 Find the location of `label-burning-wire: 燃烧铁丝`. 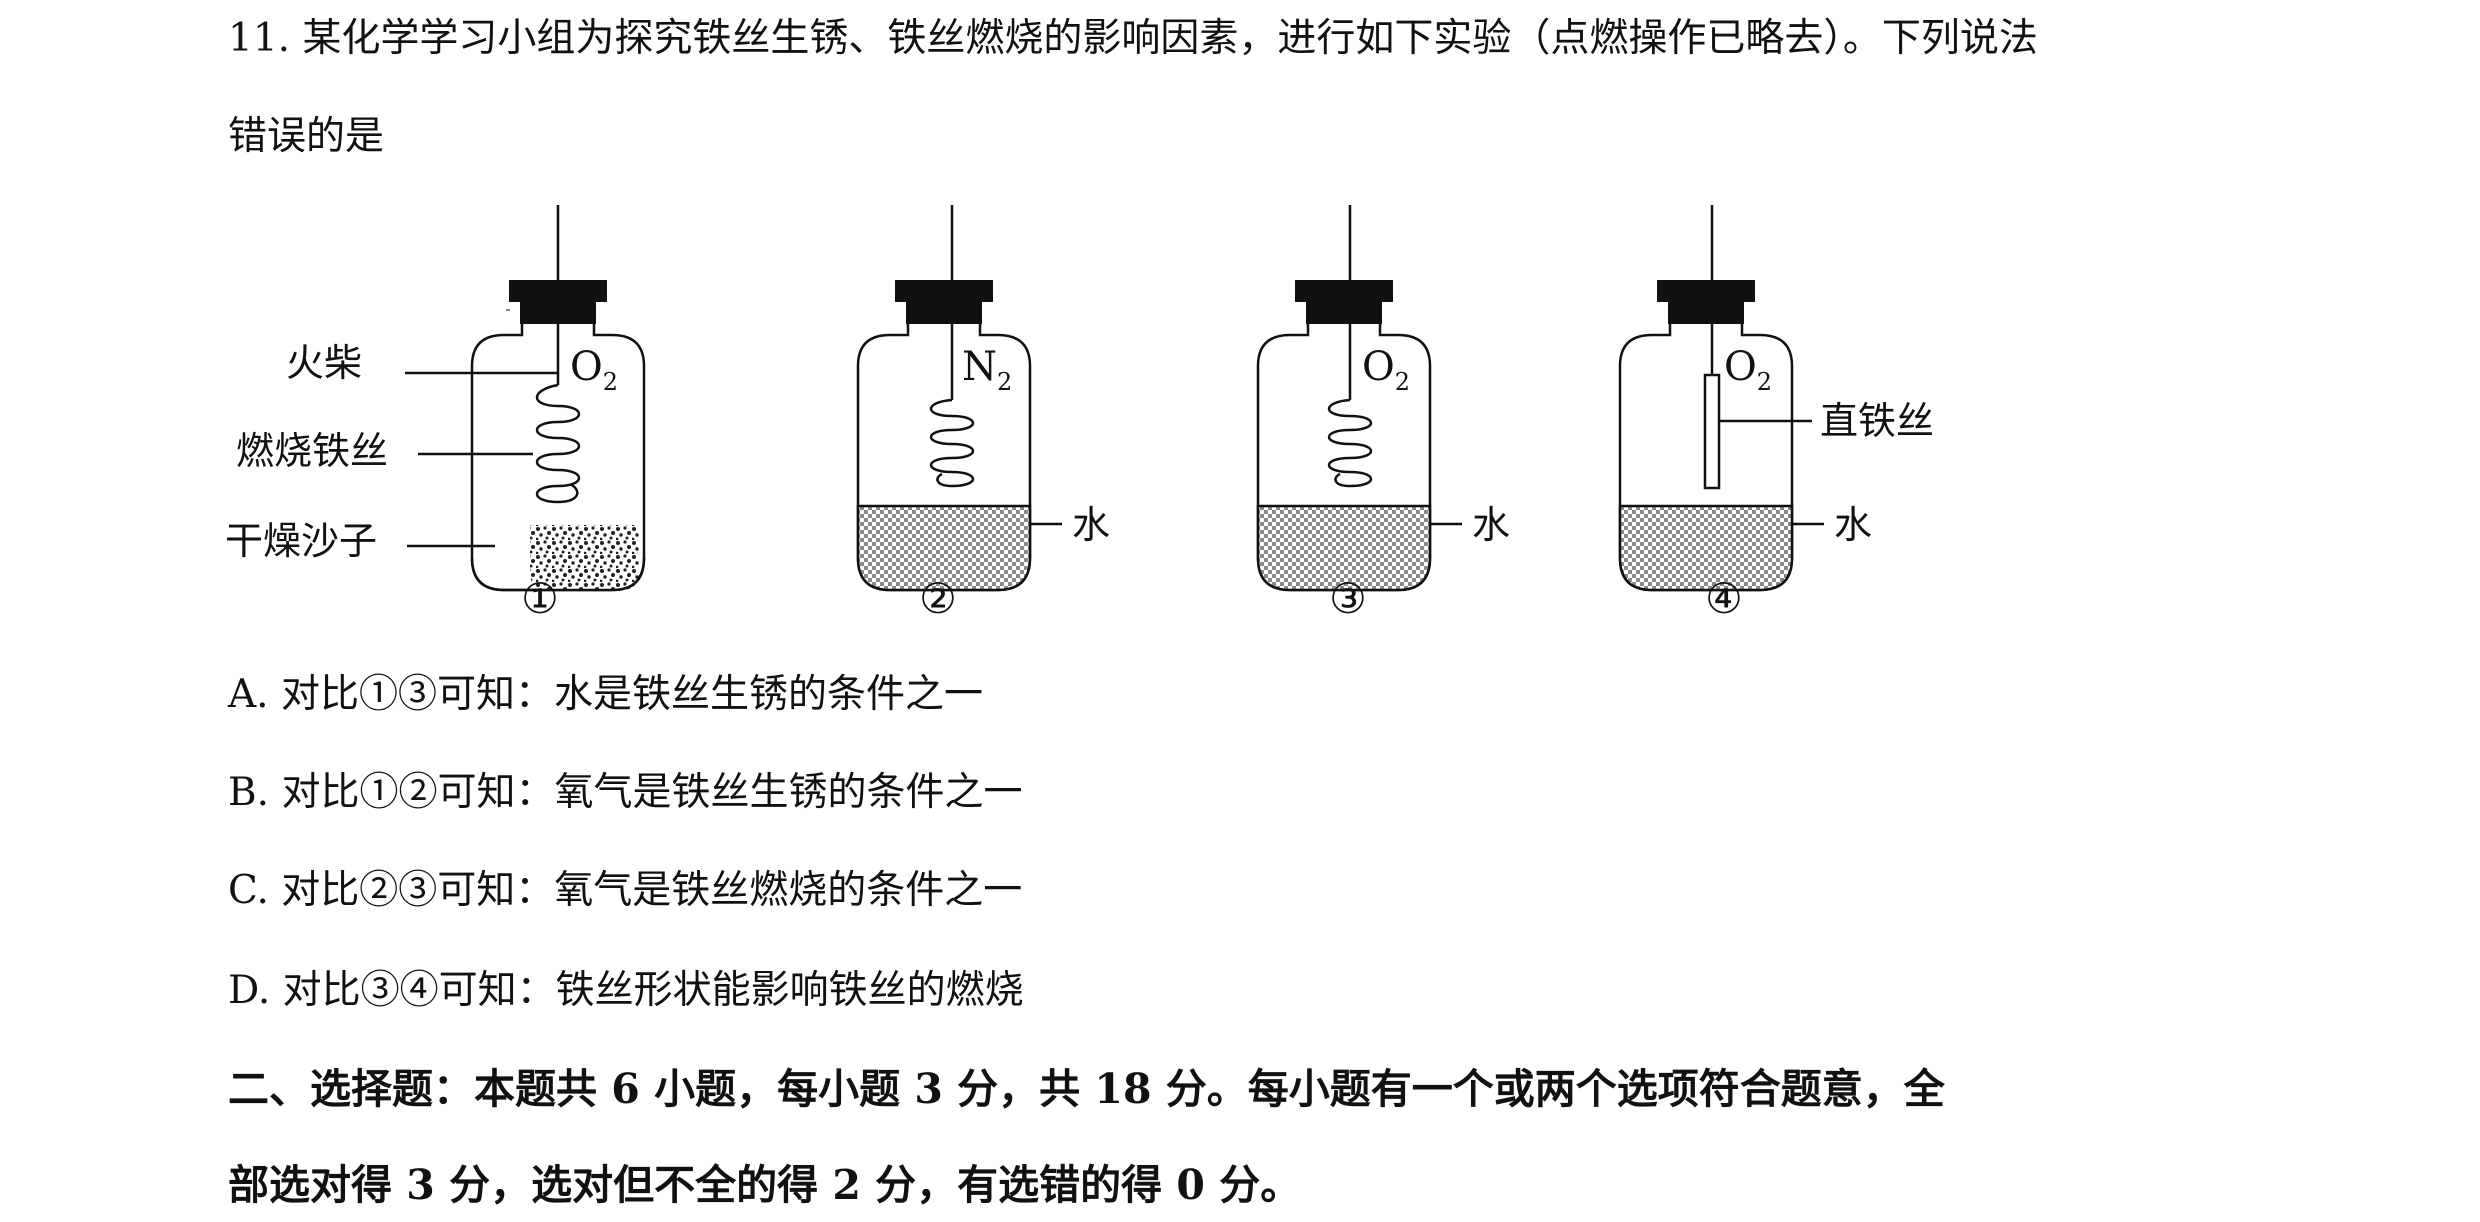

label-burning-wire: 燃烧铁丝 is located at coordinates (312, 451).